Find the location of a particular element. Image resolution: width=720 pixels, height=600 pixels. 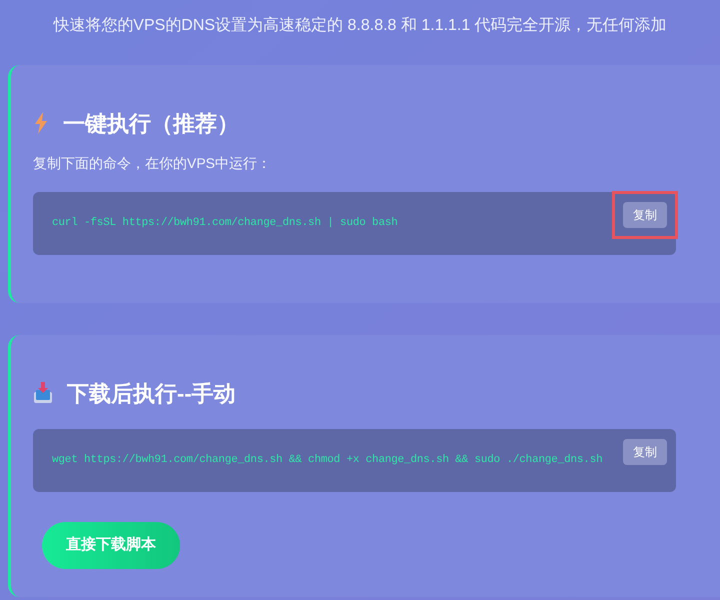

section-description: 复制下面的命令，在你的VPS中运行： is located at coordinates (152, 163).